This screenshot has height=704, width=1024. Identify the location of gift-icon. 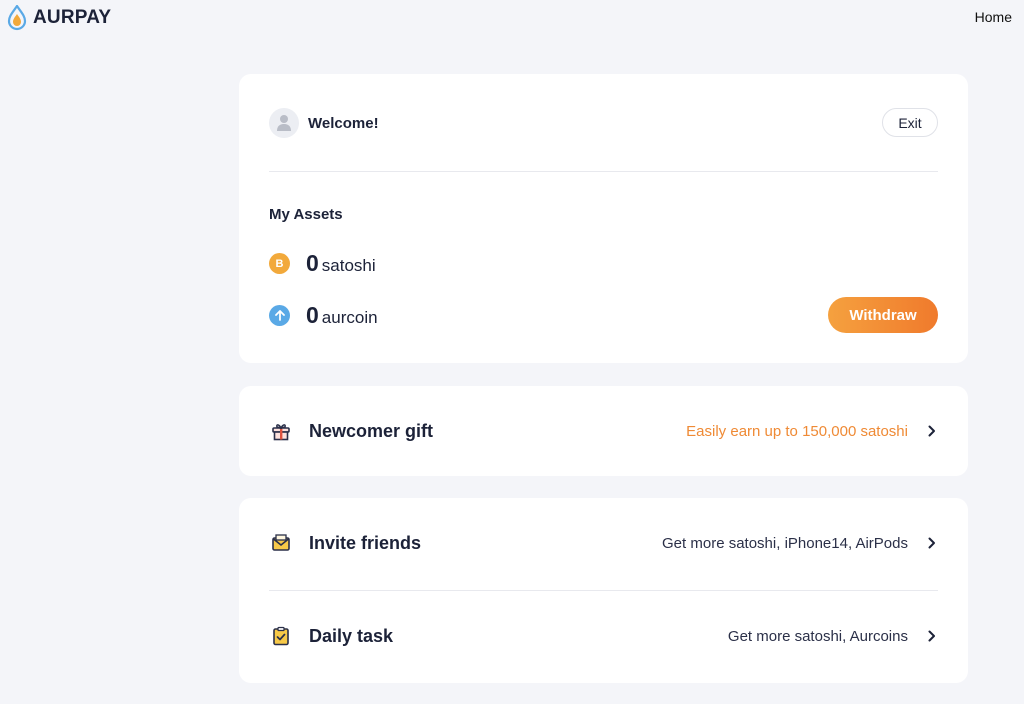
(281, 431).